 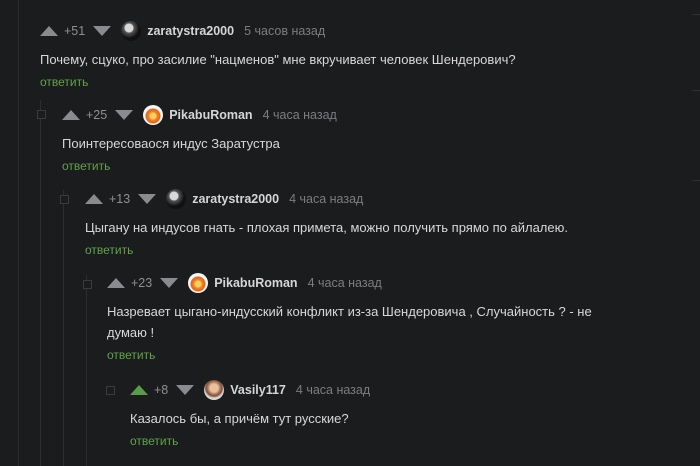 I want to click on comment-header: +8 Vasily117 4 часа назад, so click(x=250, y=390).